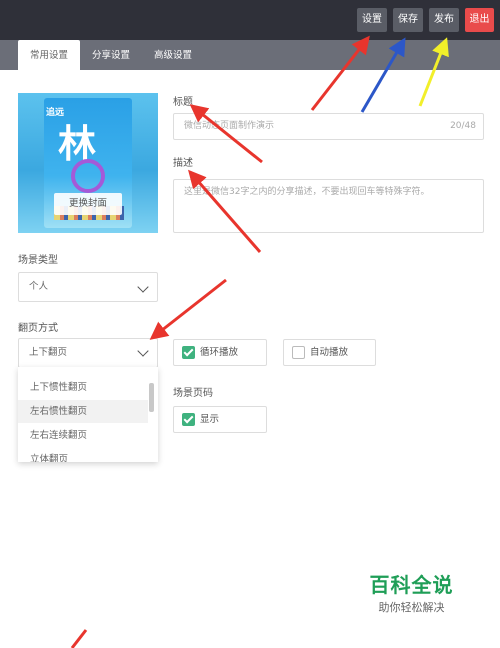 The width and height of the screenshot is (500, 648). What do you see at coordinates (250, 20) in the screenshot?
I see `top-toolbar: 设置 保存 发布 退出` at bounding box center [250, 20].